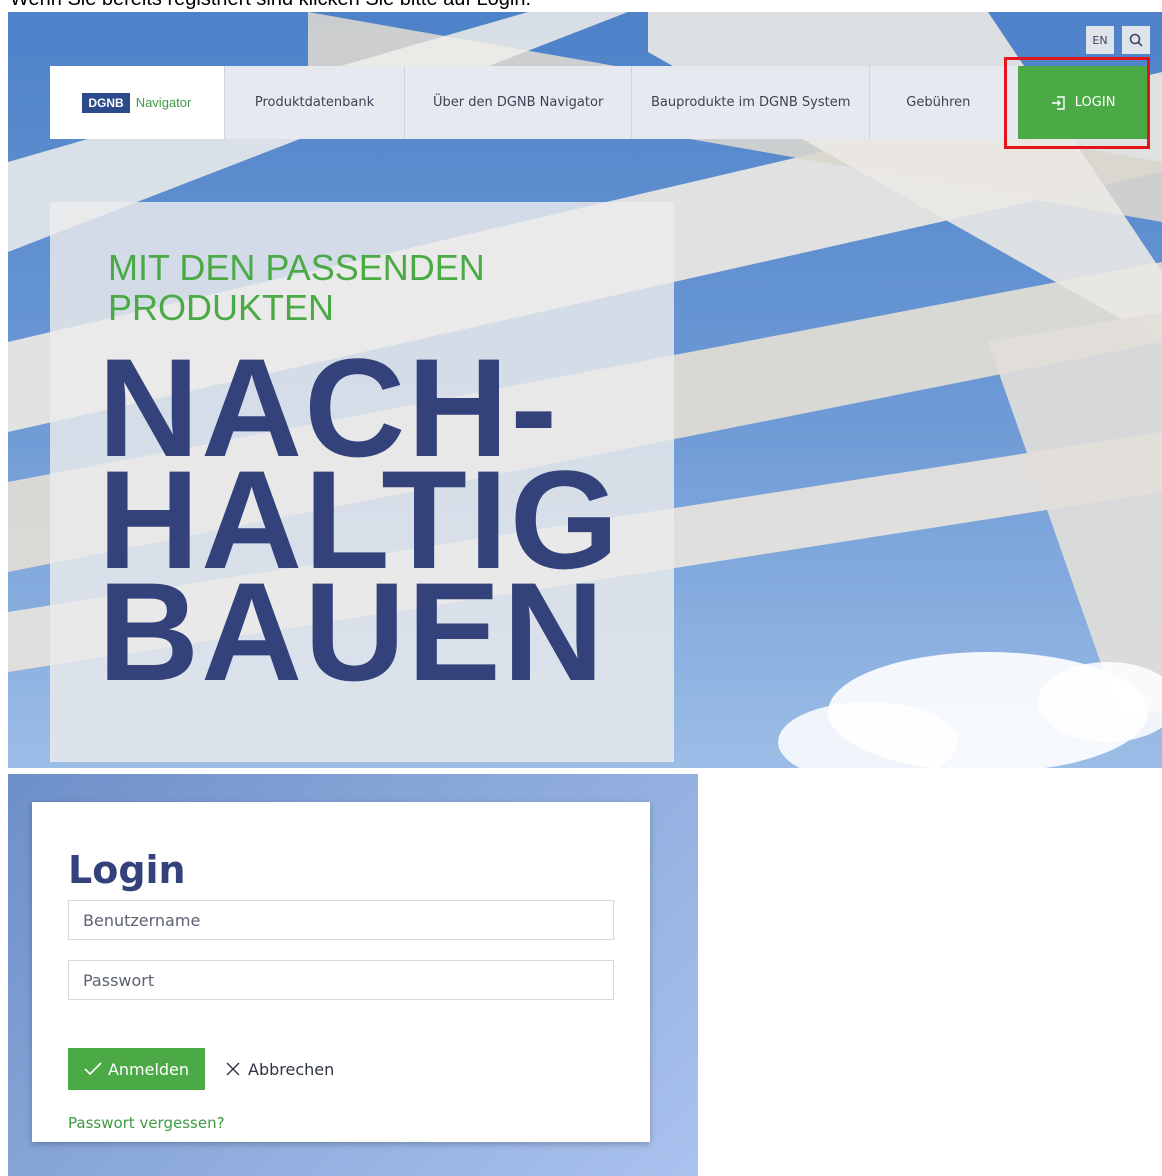  I want to click on checkmark-icon, so click(93, 1069).